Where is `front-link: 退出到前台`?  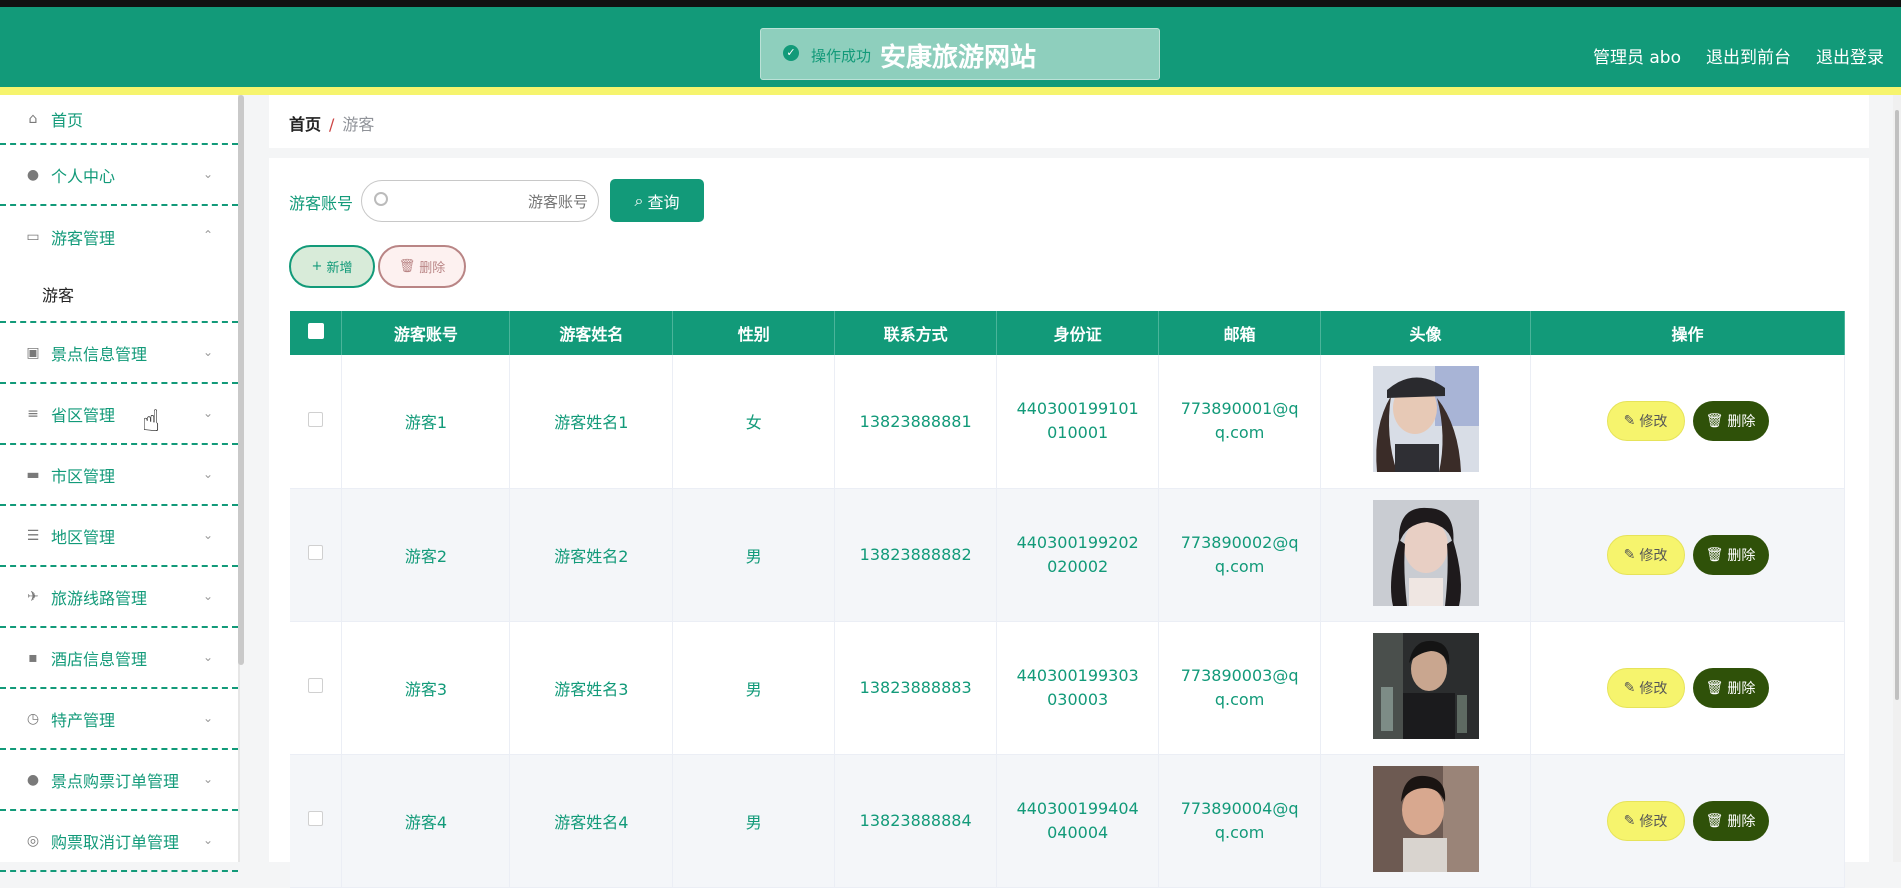
front-link: 退出到前台 is located at coordinates (1748, 55).